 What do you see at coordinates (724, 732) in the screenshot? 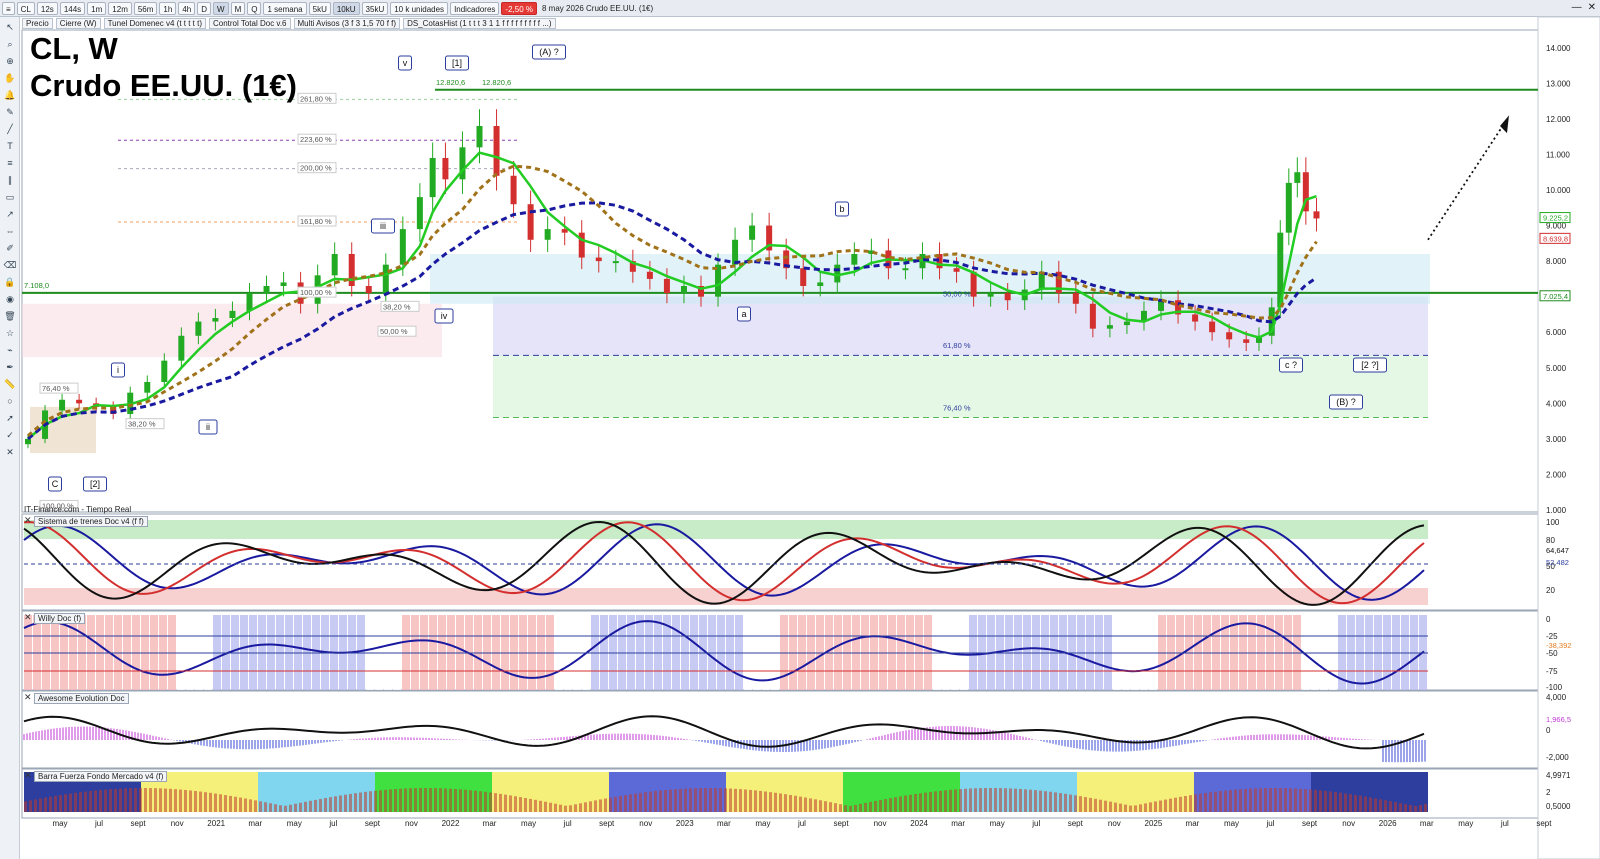
I see `awesome-line` at bounding box center [724, 732].